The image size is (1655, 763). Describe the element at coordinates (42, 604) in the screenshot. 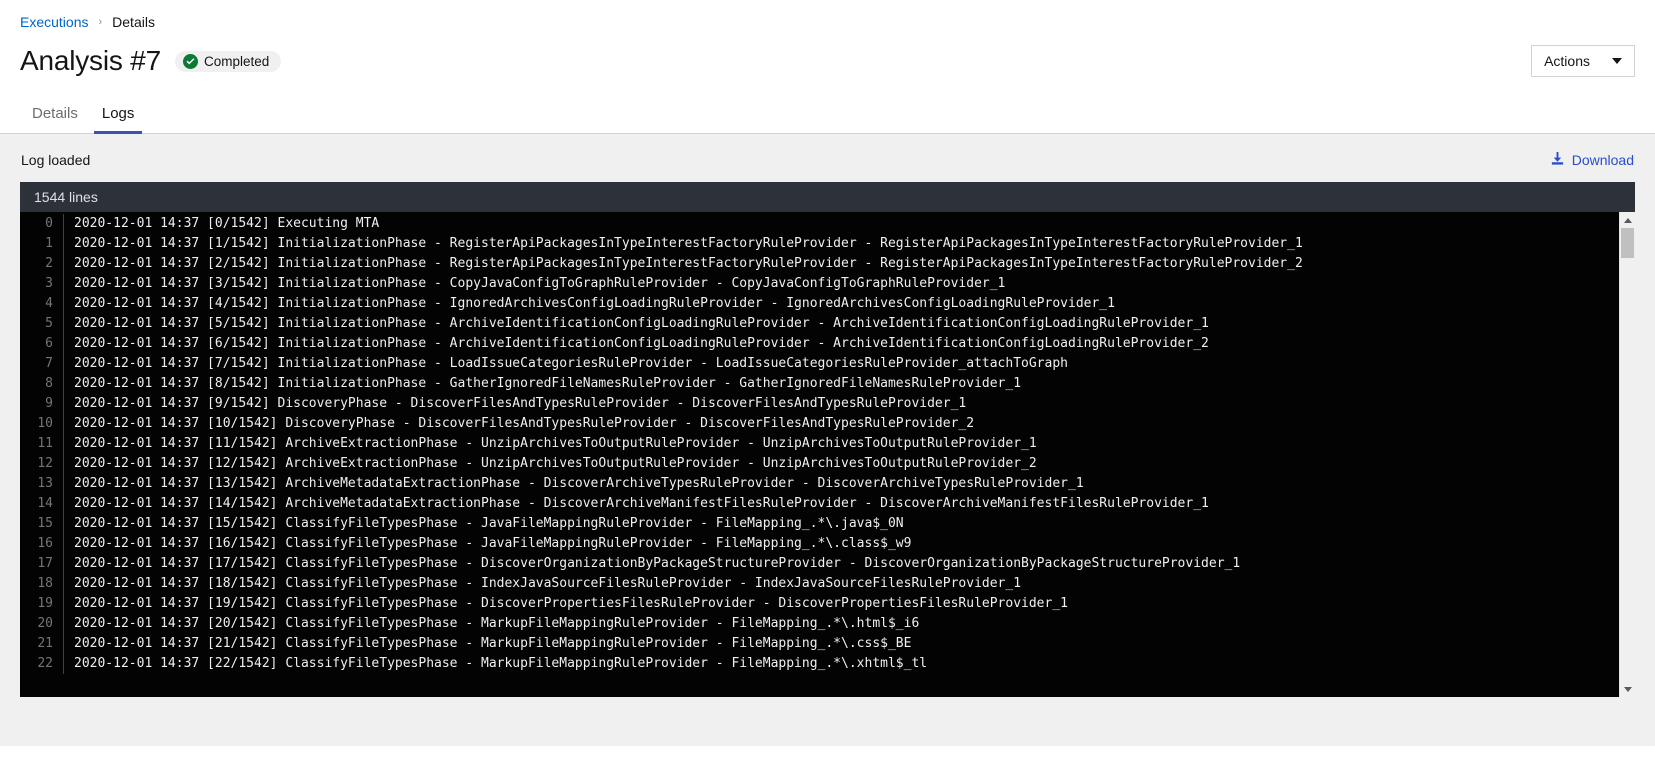

I see `log-line-number: 19` at that location.